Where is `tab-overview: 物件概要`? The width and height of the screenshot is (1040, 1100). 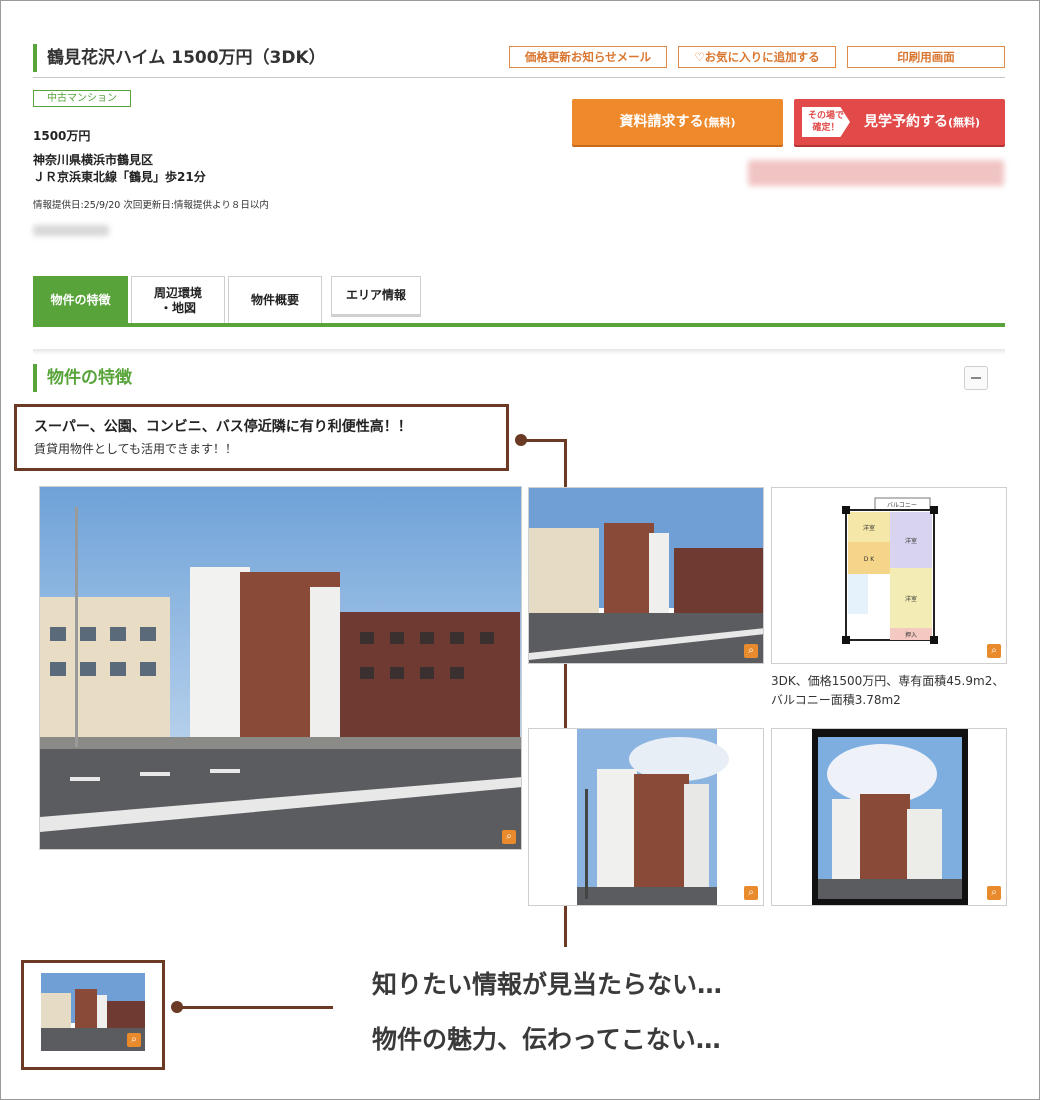
tab-overview: 物件概要 is located at coordinates (275, 300).